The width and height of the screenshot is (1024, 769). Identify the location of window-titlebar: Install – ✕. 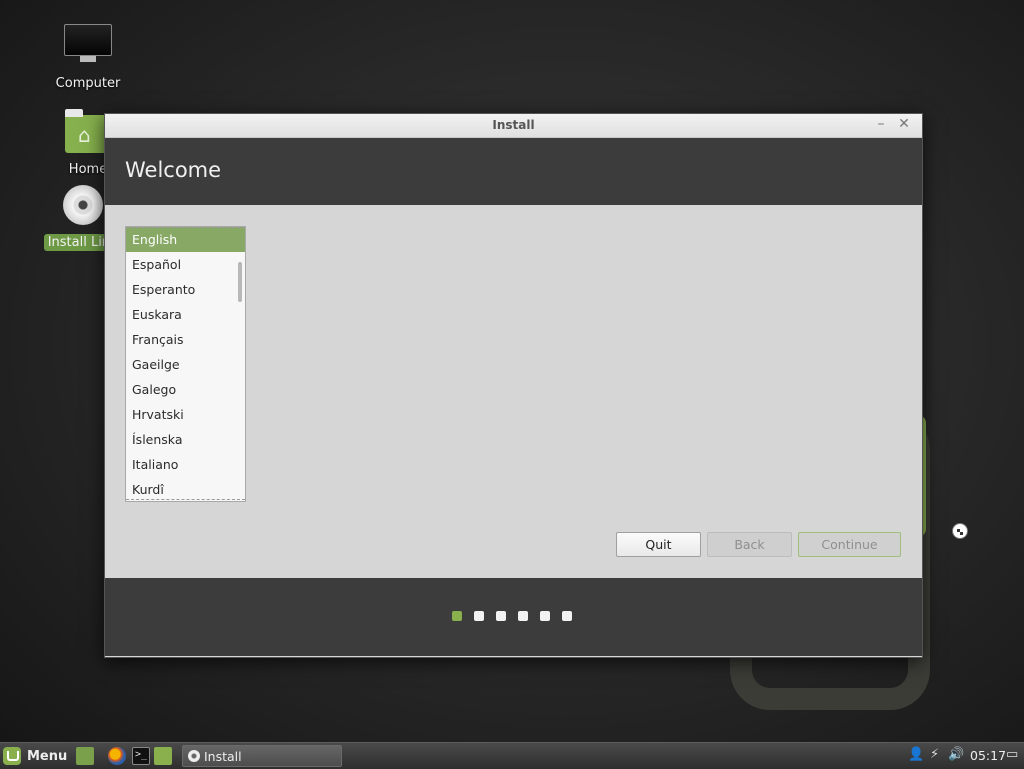
(513, 126).